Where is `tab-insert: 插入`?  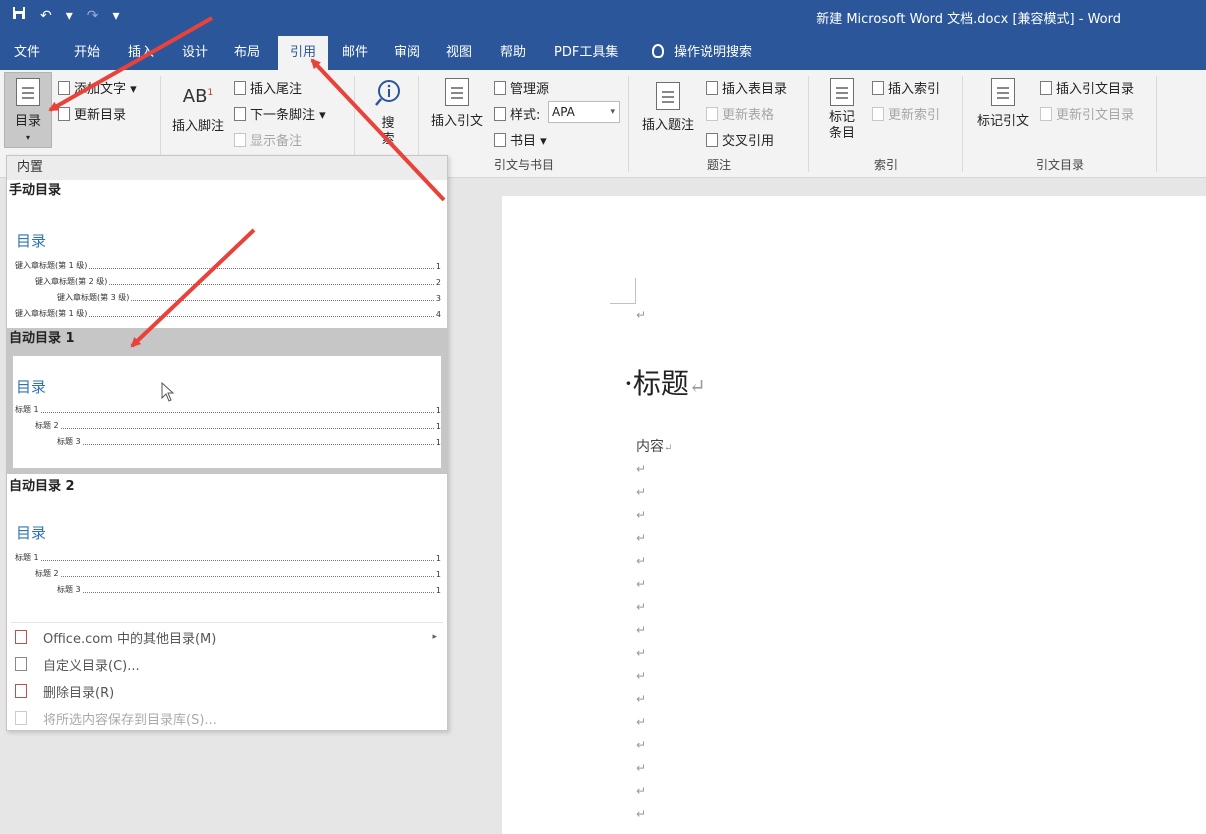 tab-insert: 插入 is located at coordinates (141, 53).